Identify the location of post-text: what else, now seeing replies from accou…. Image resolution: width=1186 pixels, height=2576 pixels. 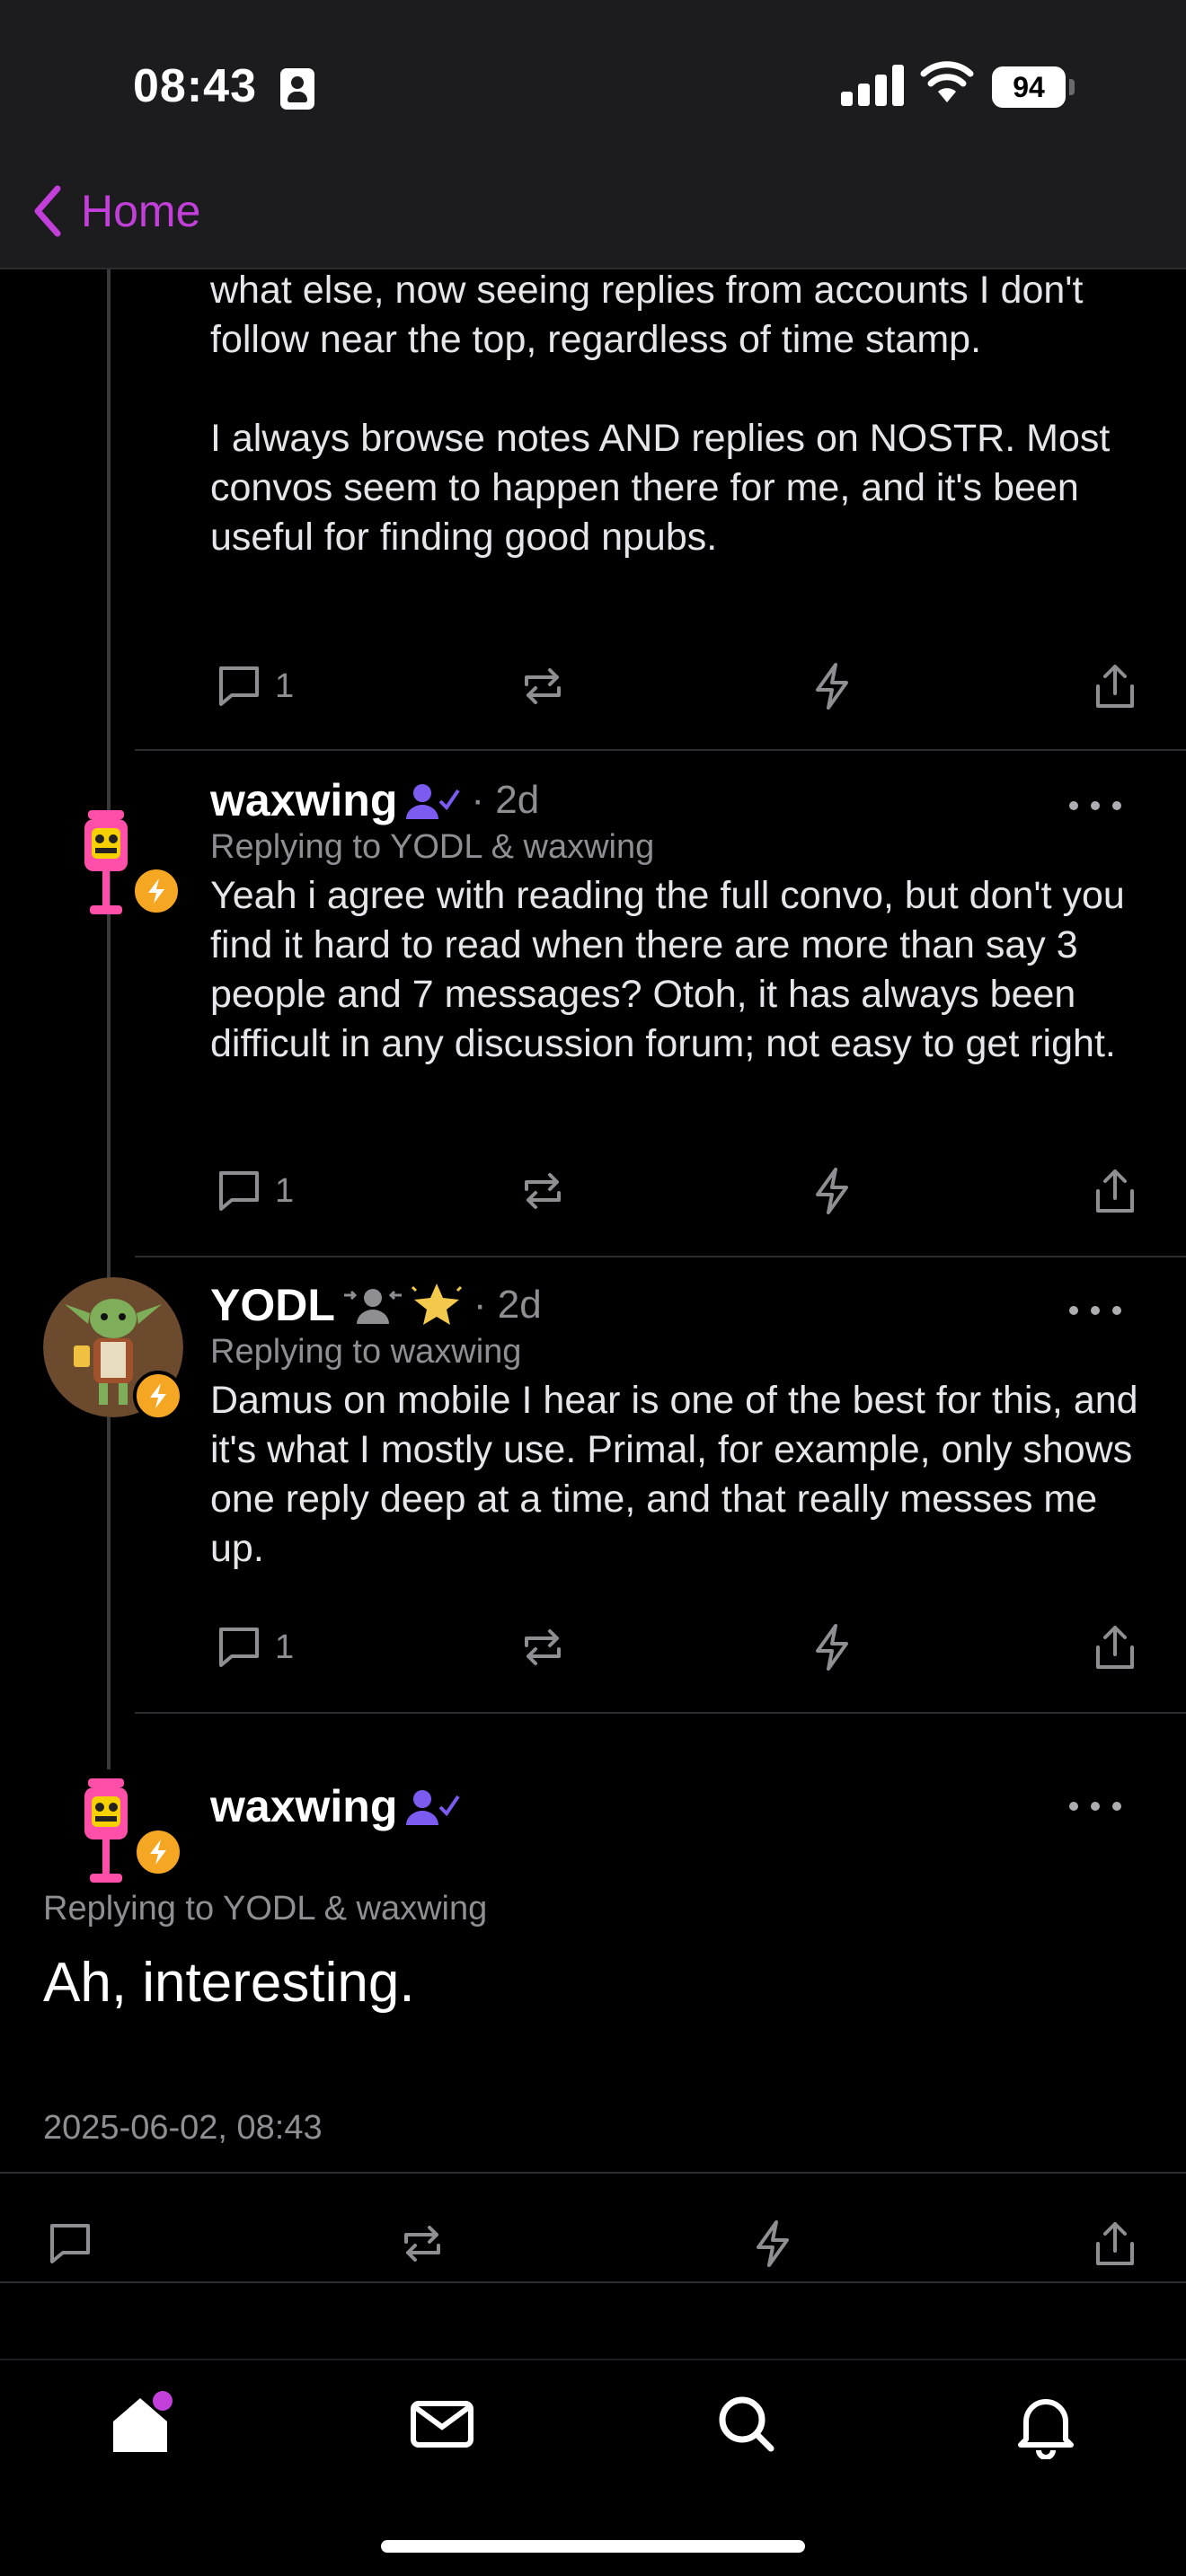
(660, 414).